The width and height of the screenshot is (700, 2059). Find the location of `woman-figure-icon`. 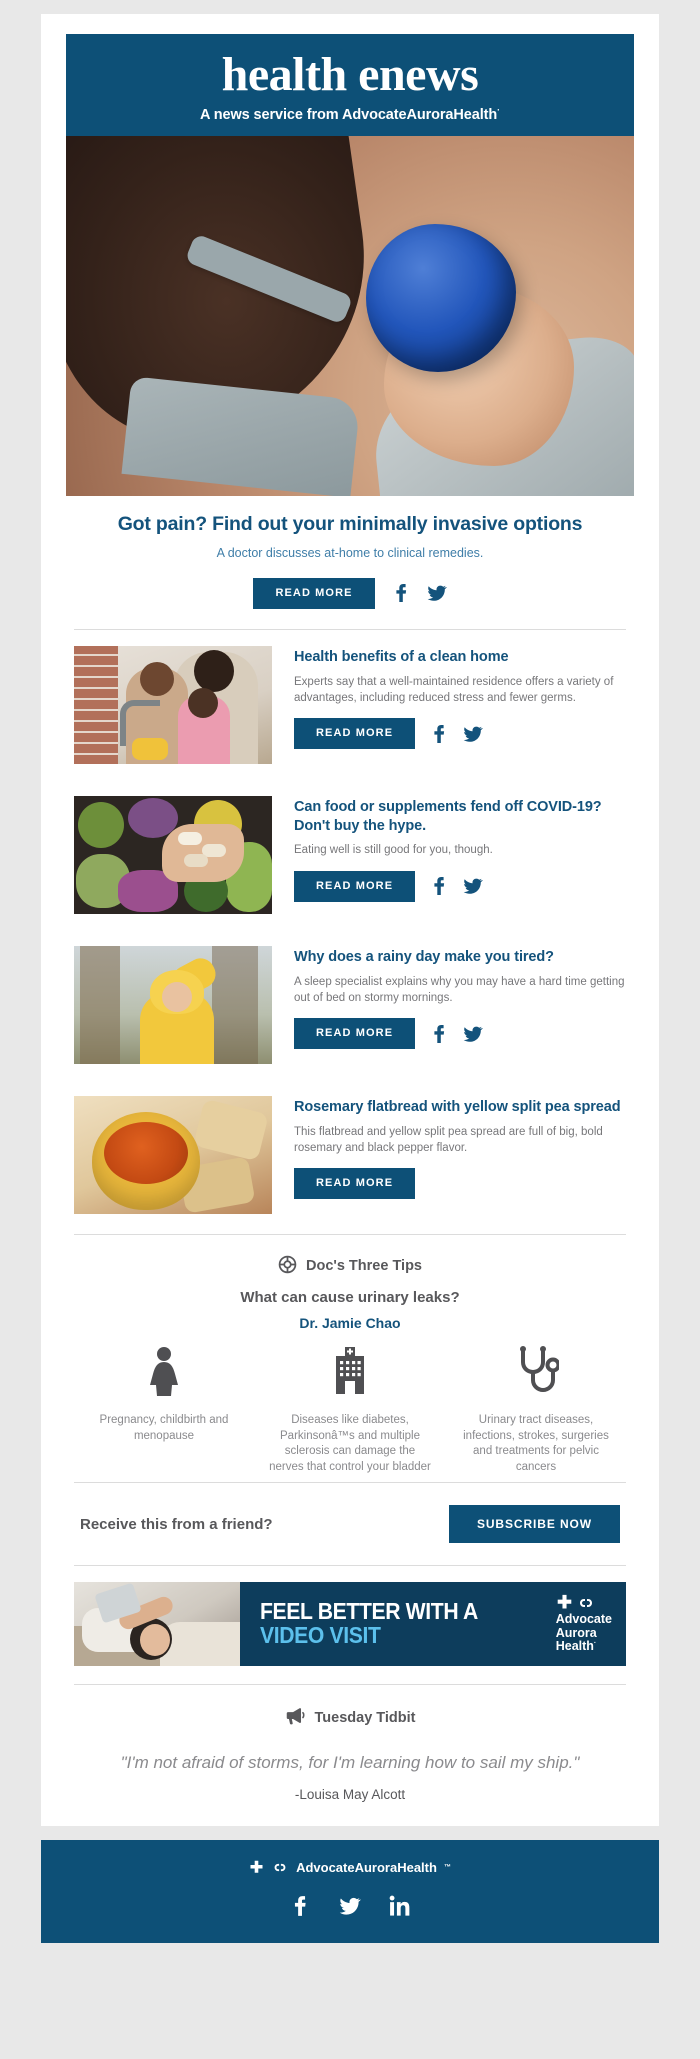

woman-figure-icon is located at coordinates (164, 1373).